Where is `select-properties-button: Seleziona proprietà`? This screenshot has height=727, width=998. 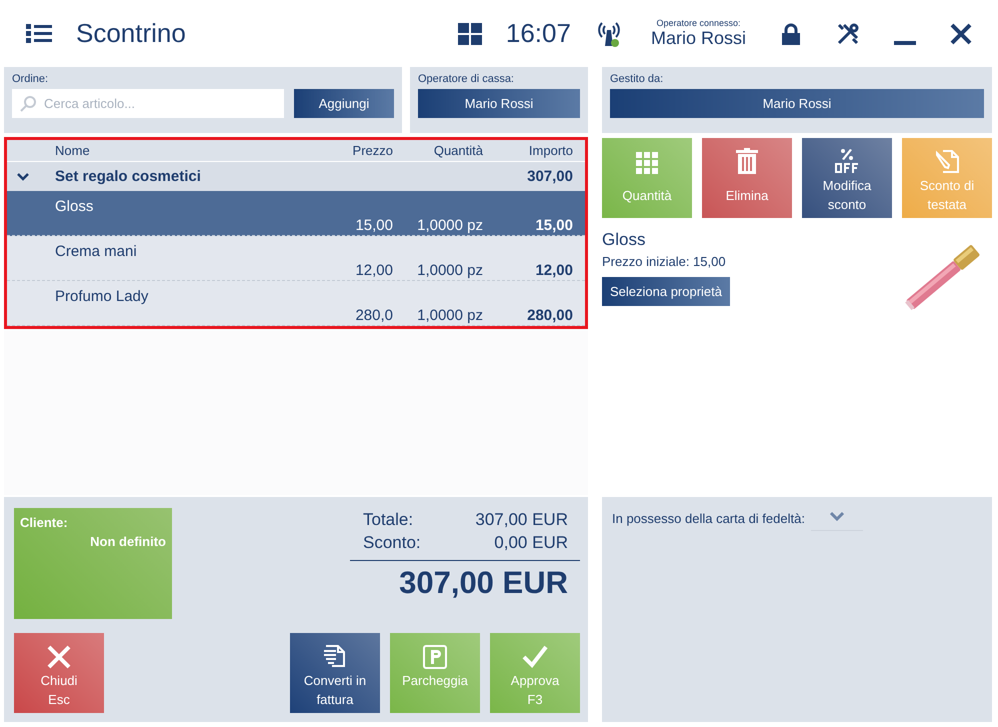 select-properties-button: Seleziona proprietà is located at coordinates (666, 291).